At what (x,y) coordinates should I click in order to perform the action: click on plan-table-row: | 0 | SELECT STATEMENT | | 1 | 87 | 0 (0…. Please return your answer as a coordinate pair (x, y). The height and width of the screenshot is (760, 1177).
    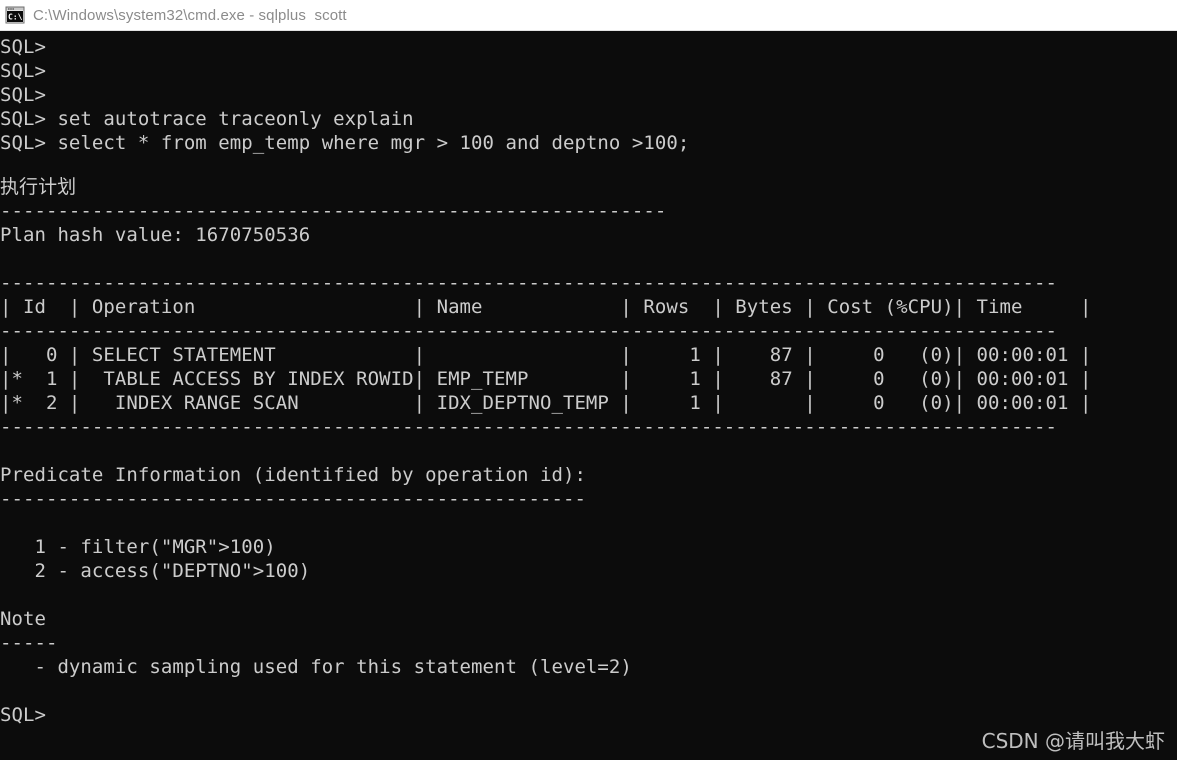
    Looking at the image, I should click on (546, 355).